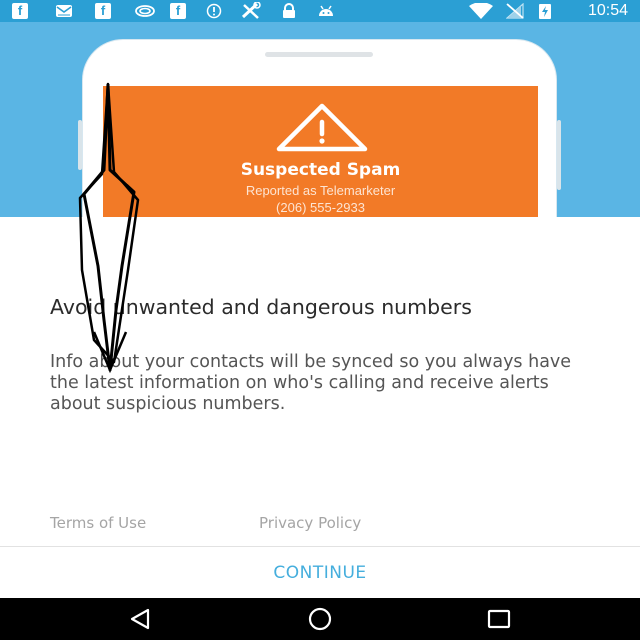 Image resolution: width=640 pixels, height=640 pixels. What do you see at coordinates (515, 11) in the screenshot?
I see `no-signal-icon` at bounding box center [515, 11].